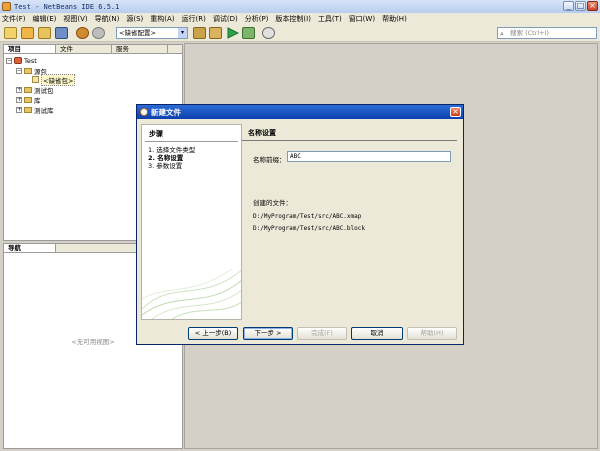 The width and height of the screenshot is (600, 451). I want to click on search-placeholder: 搜索 (Ctrl+I), so click(530, 33).